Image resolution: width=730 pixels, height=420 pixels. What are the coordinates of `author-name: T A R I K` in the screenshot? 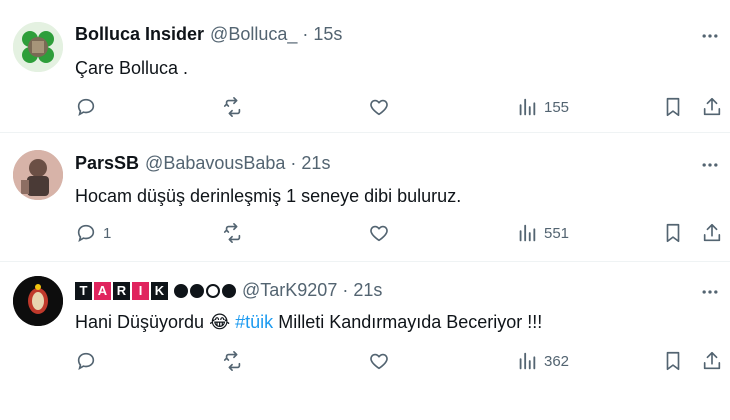 It's located at (121, 290).